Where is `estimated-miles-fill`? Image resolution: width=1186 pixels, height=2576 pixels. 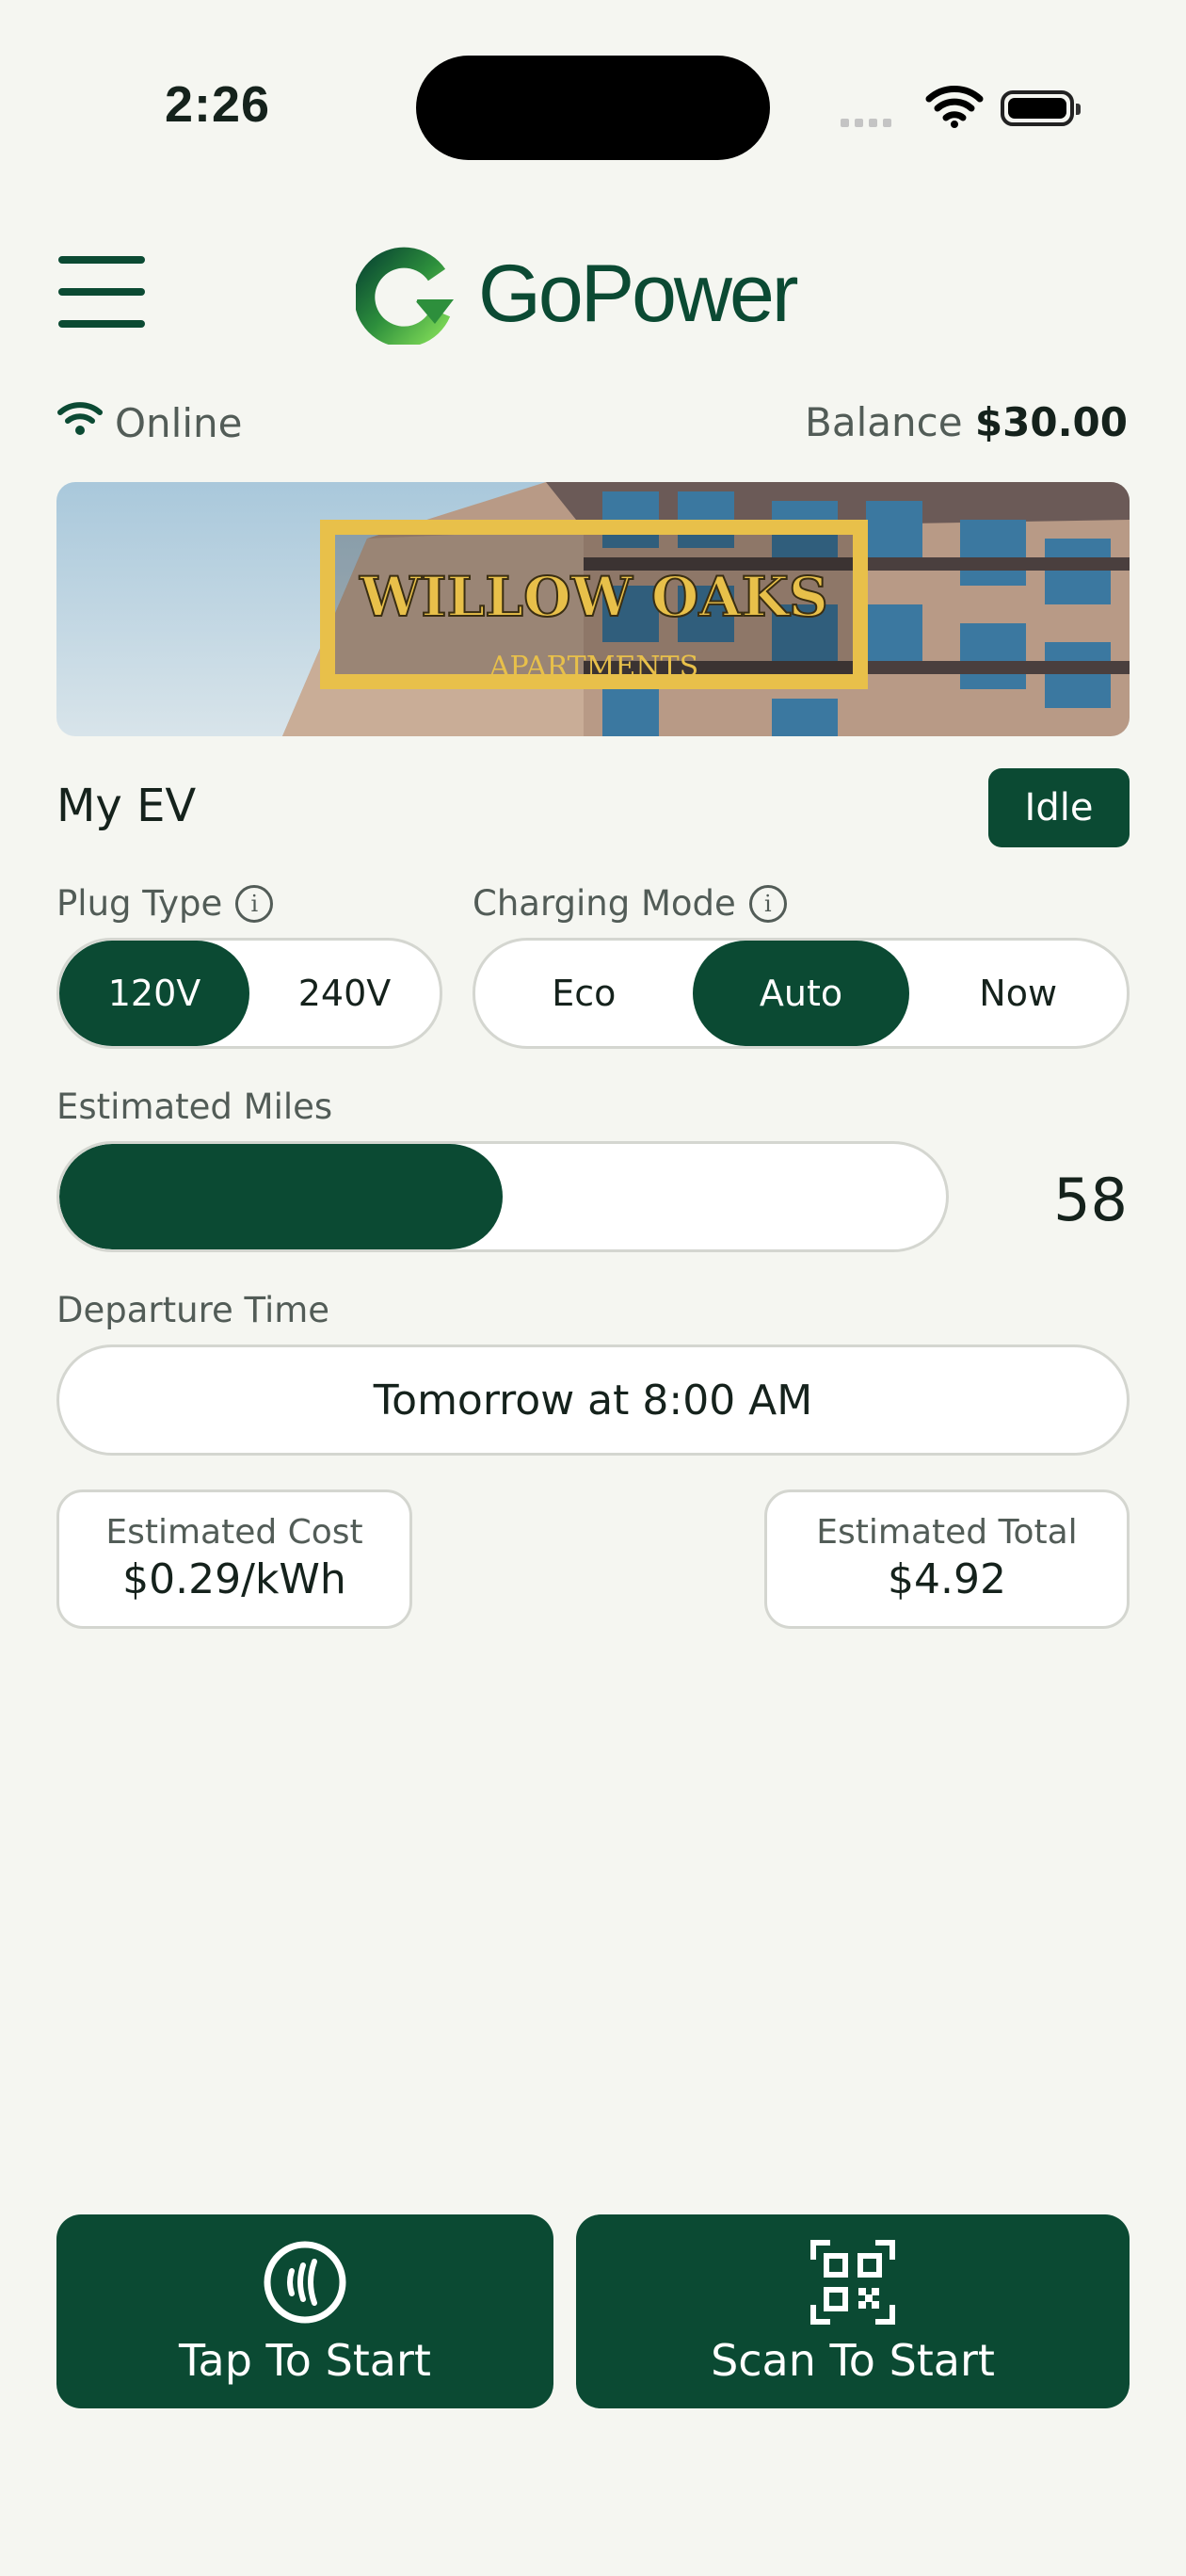 estimated-miles-fill is located at coordinates (281, 1196).